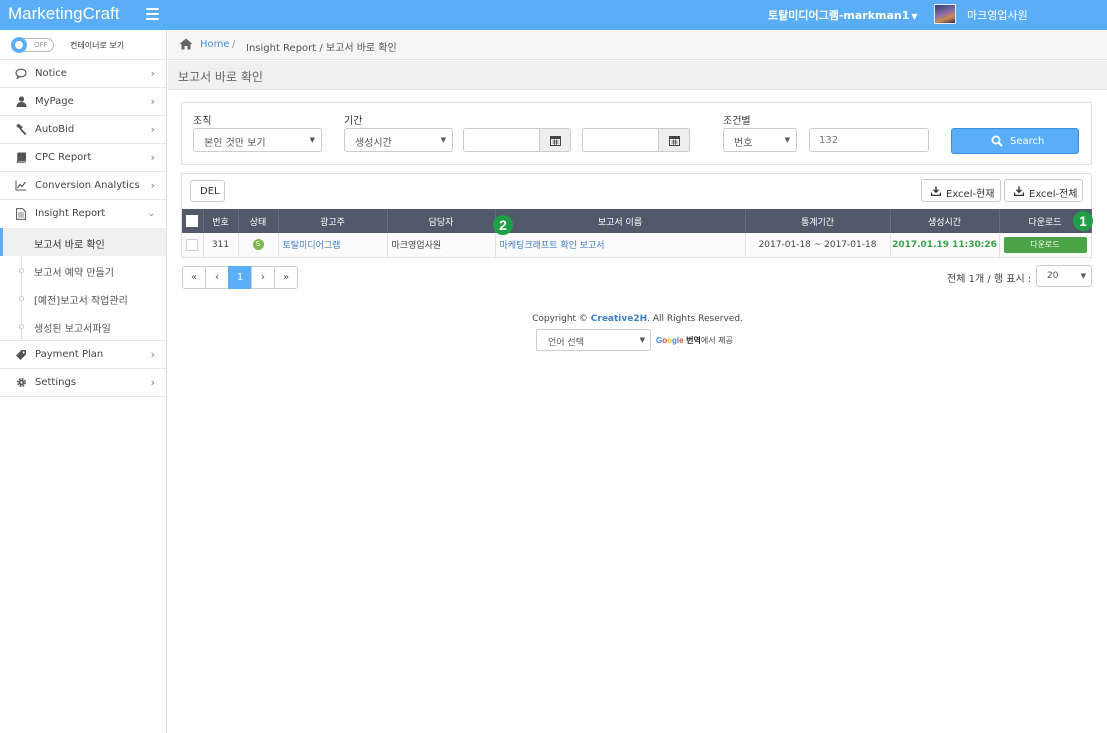 This screenshot has height=733, width=1107. What do you see at coordinates (637, 75) in the screenshot?
I see `page-header: 보고서 바로 확인` at bounding box center [637, 75].